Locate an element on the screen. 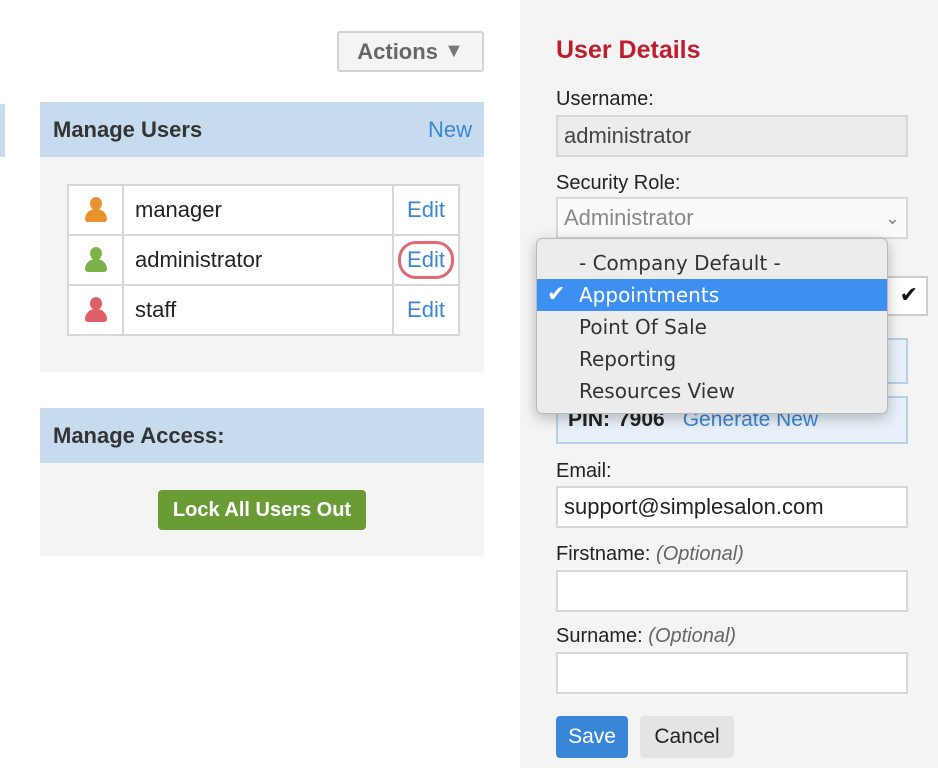 The image size is (938, 768). edit-user-link-highlighted: Edit is located at coordinates (426, 260).